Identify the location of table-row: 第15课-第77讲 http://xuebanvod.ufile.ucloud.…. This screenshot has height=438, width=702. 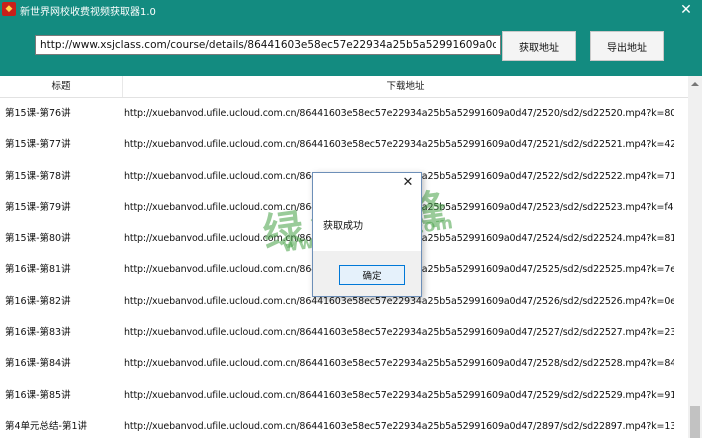
(344, 144).